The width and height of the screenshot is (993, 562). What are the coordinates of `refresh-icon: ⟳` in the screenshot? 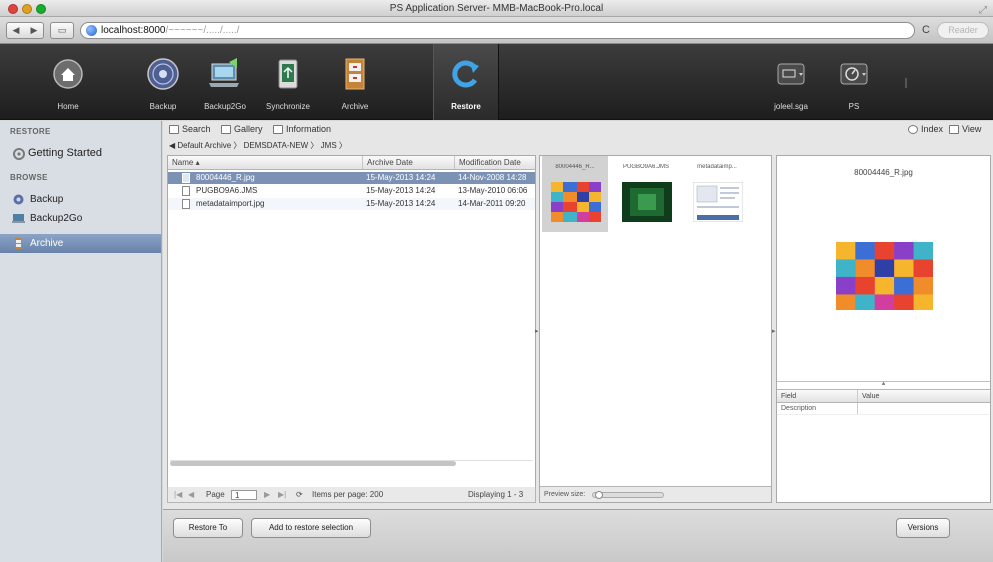 It's located at (299, 495).